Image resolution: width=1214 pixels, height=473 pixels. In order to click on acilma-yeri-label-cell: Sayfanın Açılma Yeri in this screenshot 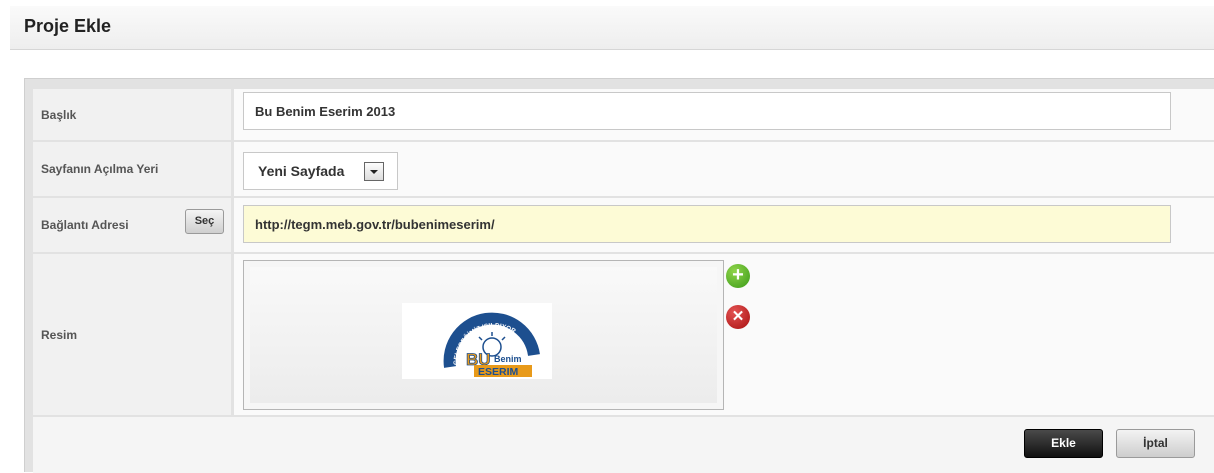, I will do `click(132, 169)`.